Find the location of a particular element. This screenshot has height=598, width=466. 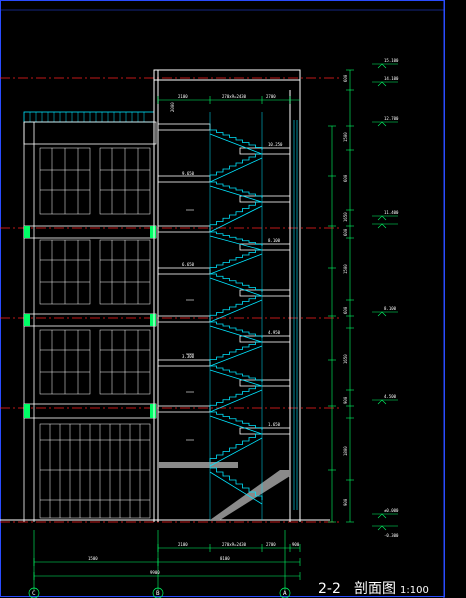

bottom-left-dim: 1500 is located at coordinates (93, 558).